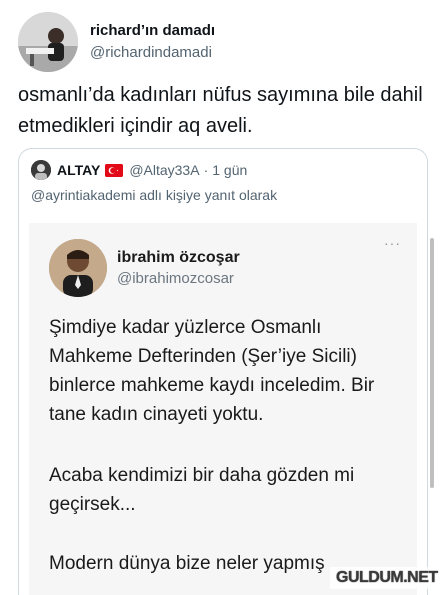  What do you see at coordinates (164, 170) in the screenshot?
I see `quoted-handle: @Altay33A` at bounding box center [164, 170].